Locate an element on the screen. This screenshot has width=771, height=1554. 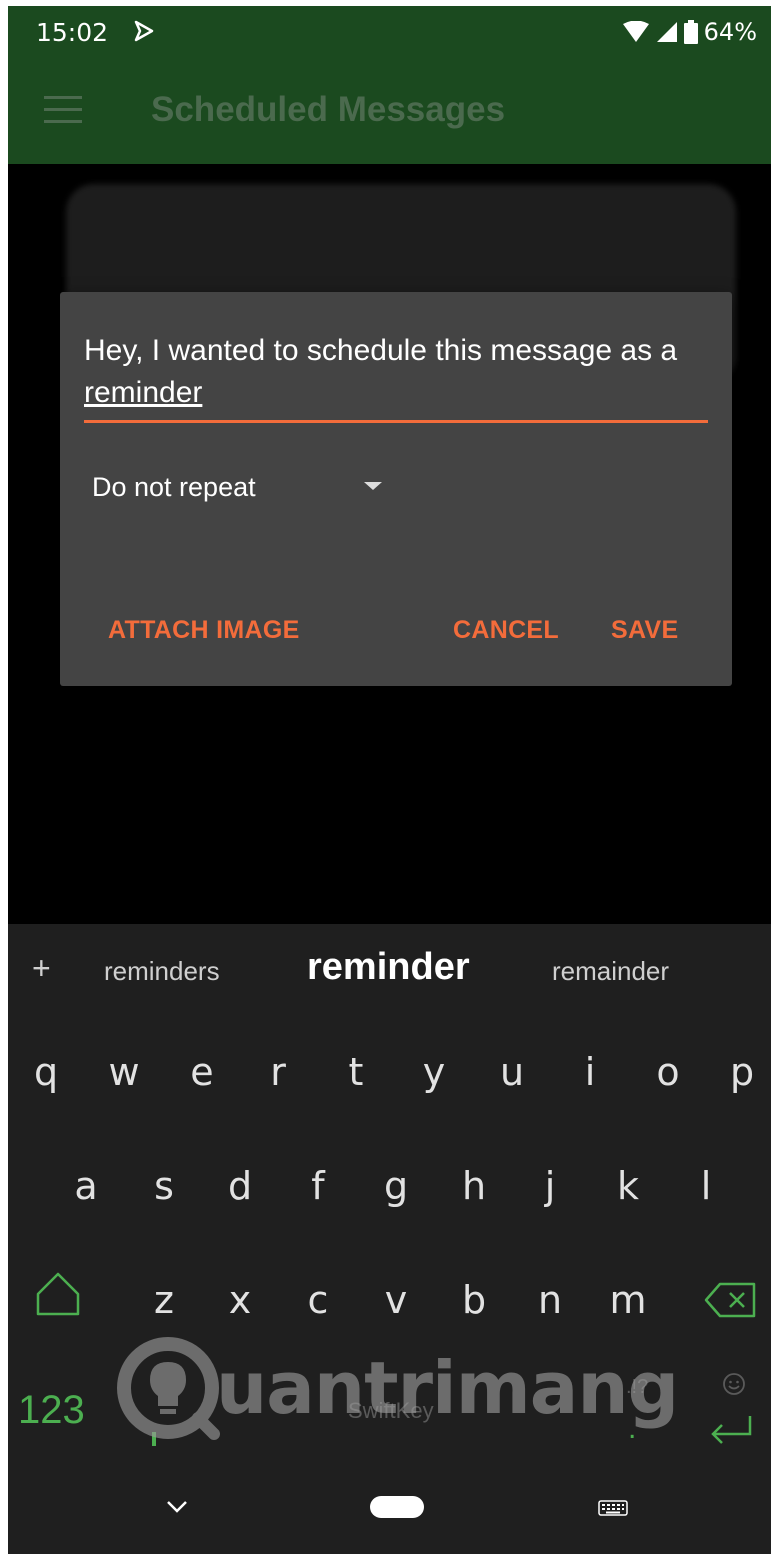
key-i: i is located at coordinates (590, 1072).